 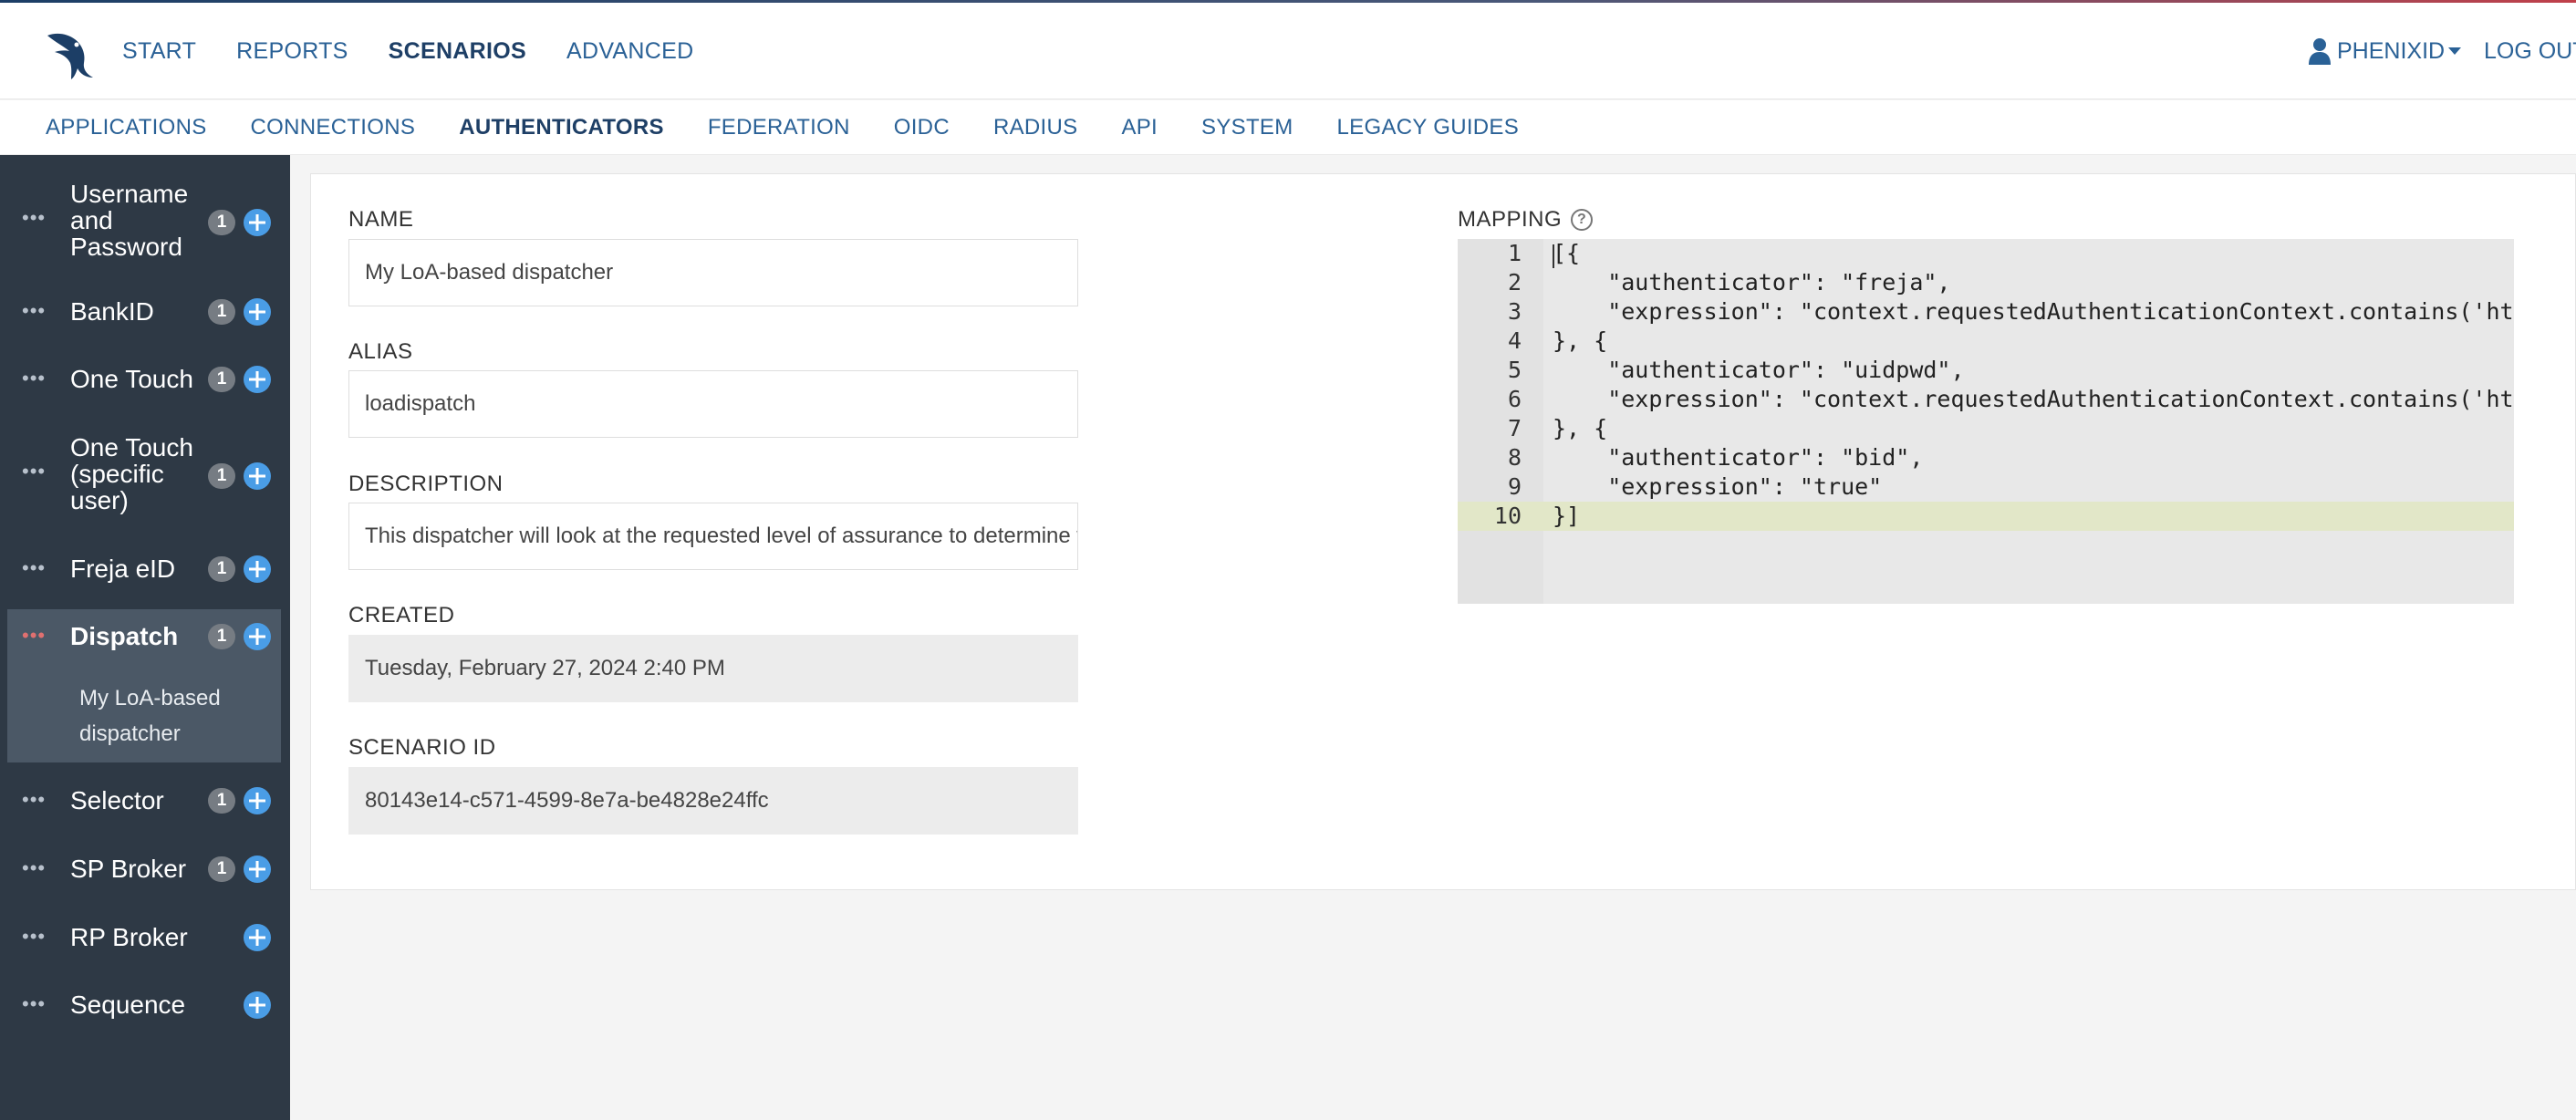 I want to click on sidebar-item-rp-broker: ••• RP Broker, so click(x=145, y=937).